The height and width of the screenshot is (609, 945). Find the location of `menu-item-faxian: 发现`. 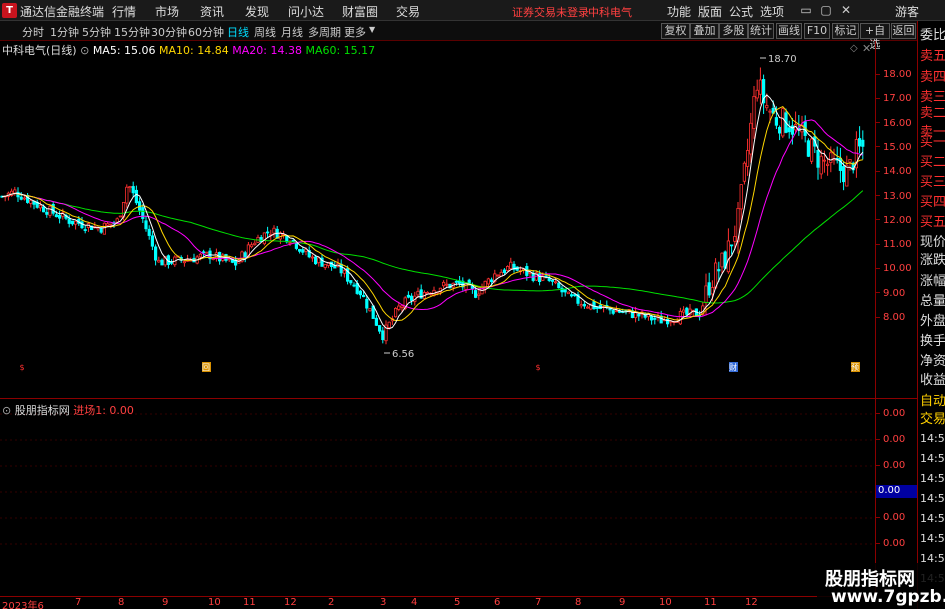

menu-item-faxian: 发现 is located at coordinates (257, 11).